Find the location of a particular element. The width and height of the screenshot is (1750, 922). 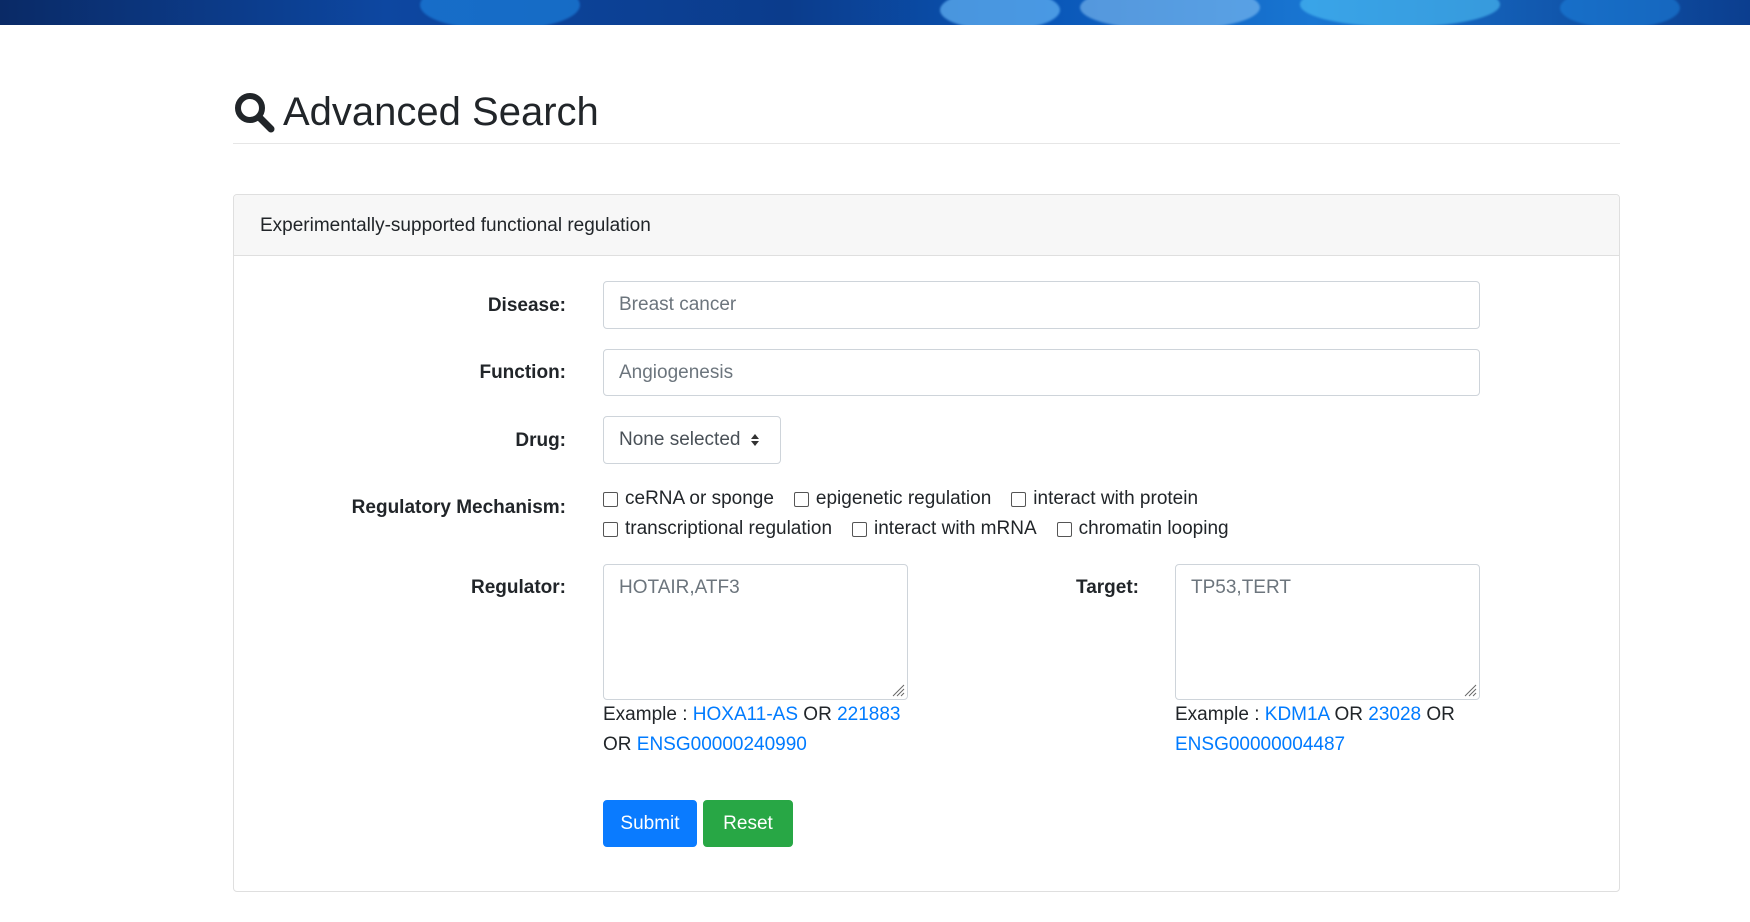

regulator-example-link: HOXA11-AS is located at coordinates (745, 714).